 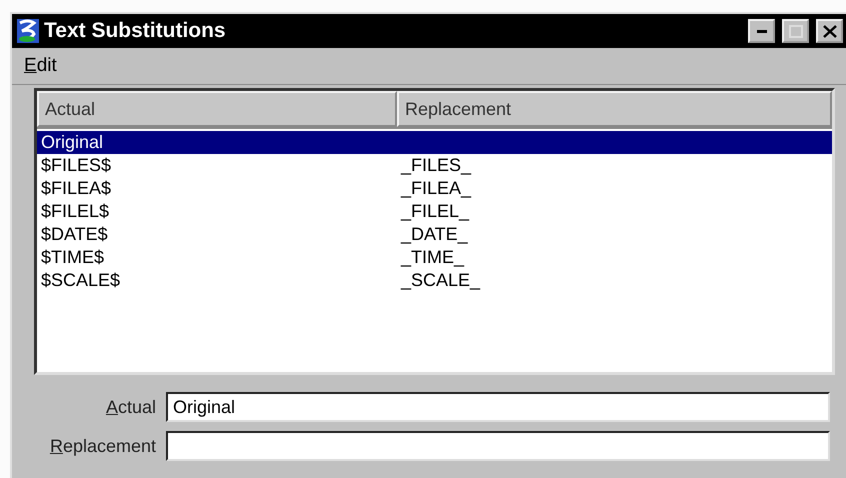 I want to click on list-row: Original, so click(x=434, y=142).